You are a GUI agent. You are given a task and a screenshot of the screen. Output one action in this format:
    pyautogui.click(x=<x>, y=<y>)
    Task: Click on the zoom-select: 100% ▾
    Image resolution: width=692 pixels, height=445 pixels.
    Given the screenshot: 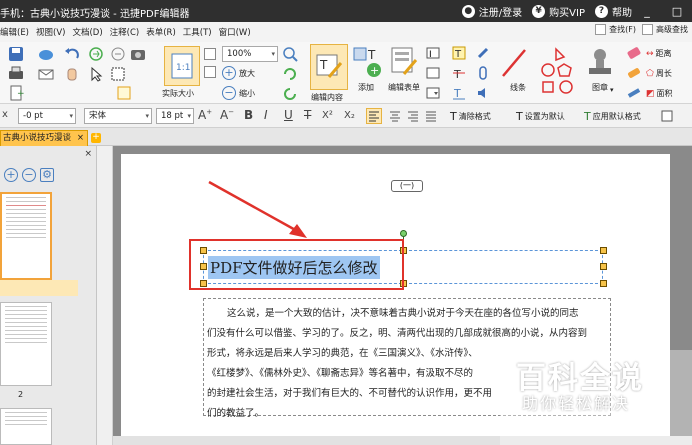 What is the action you would take?
    pyautogui.click(x=250, y=54)
    